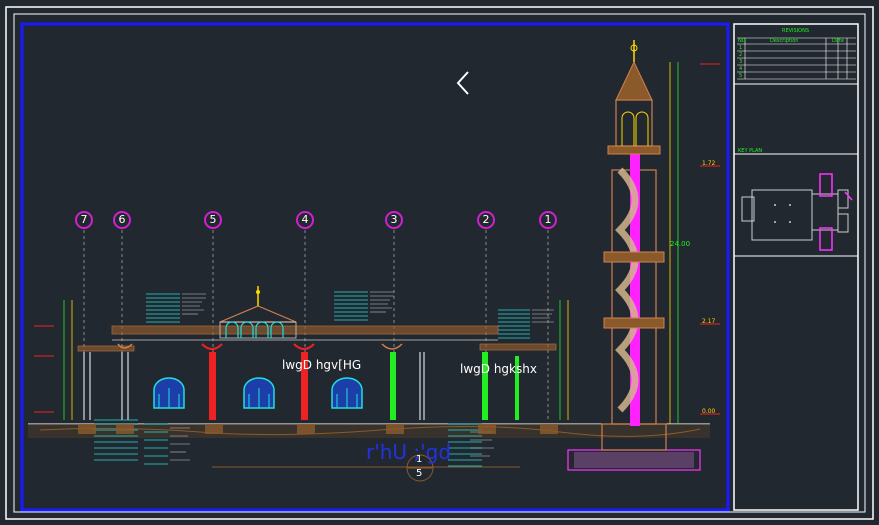  I want to click on left-section-label: lwgD hgv[HG, so click(322, 365).